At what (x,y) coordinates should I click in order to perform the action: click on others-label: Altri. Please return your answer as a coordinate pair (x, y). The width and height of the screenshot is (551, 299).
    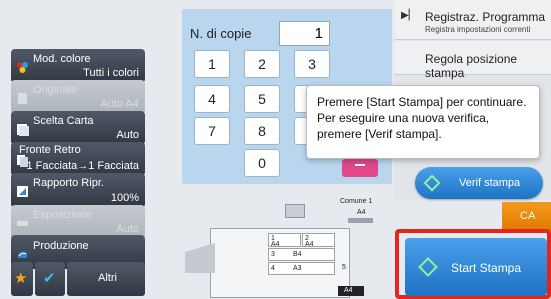
    Looking at the image, I should click on (107, 278).